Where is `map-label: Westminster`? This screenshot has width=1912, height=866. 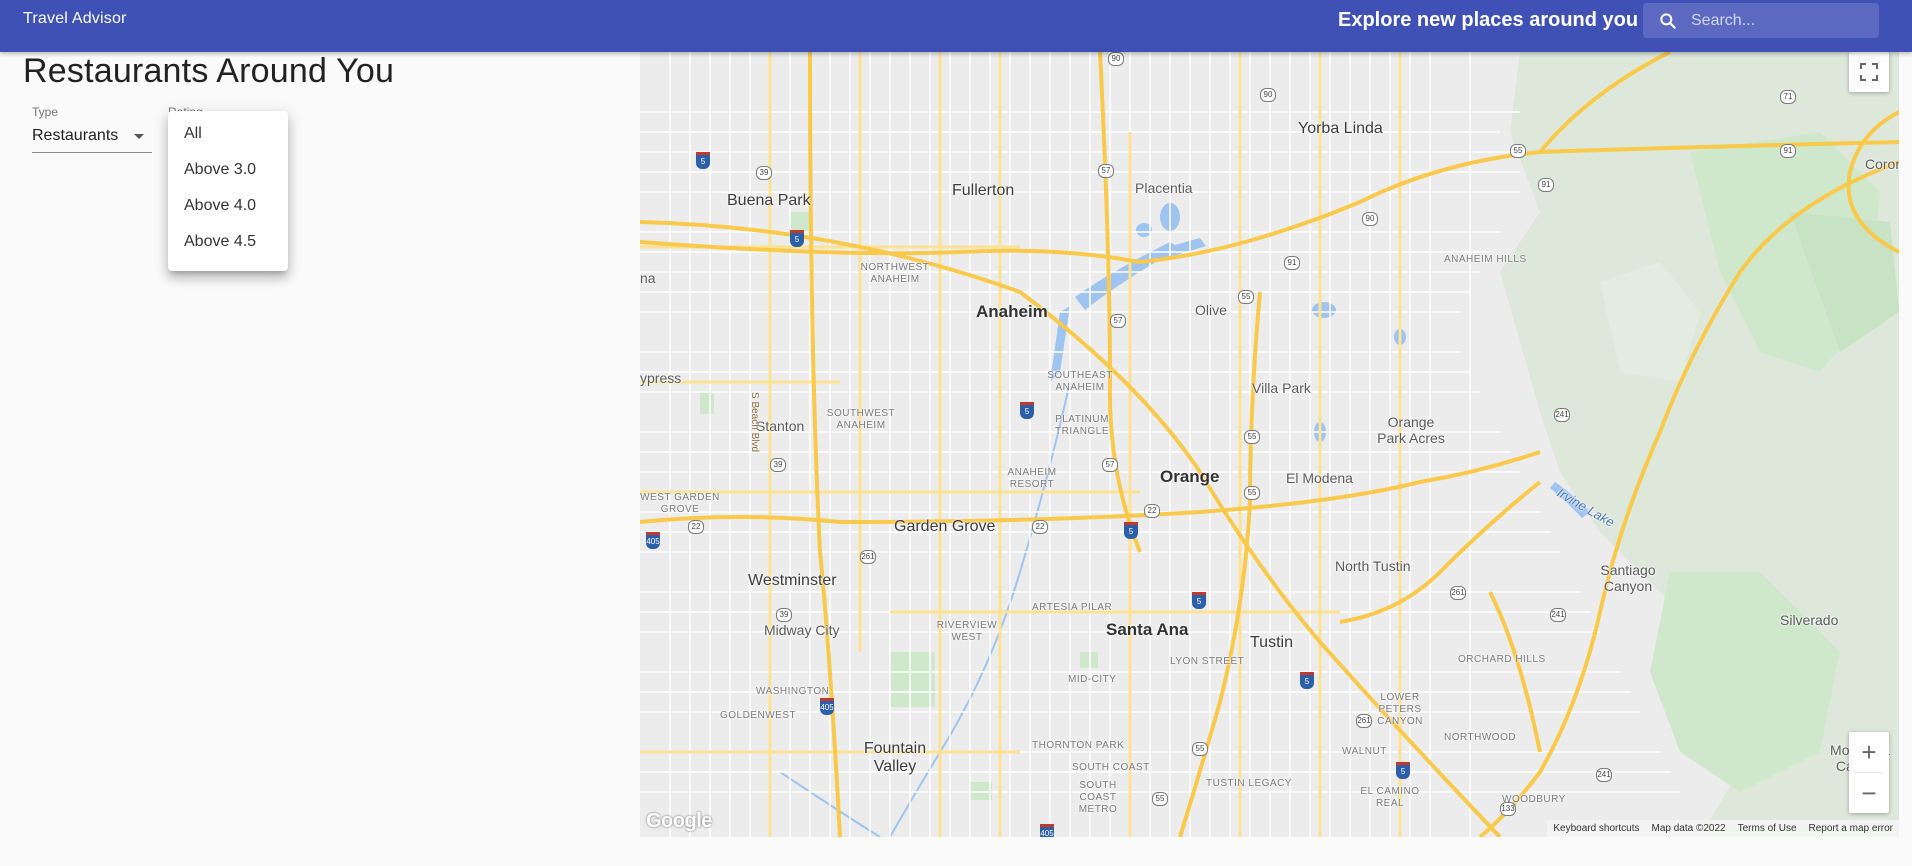 map-label: Westminster is located at coordinates (792, 580).